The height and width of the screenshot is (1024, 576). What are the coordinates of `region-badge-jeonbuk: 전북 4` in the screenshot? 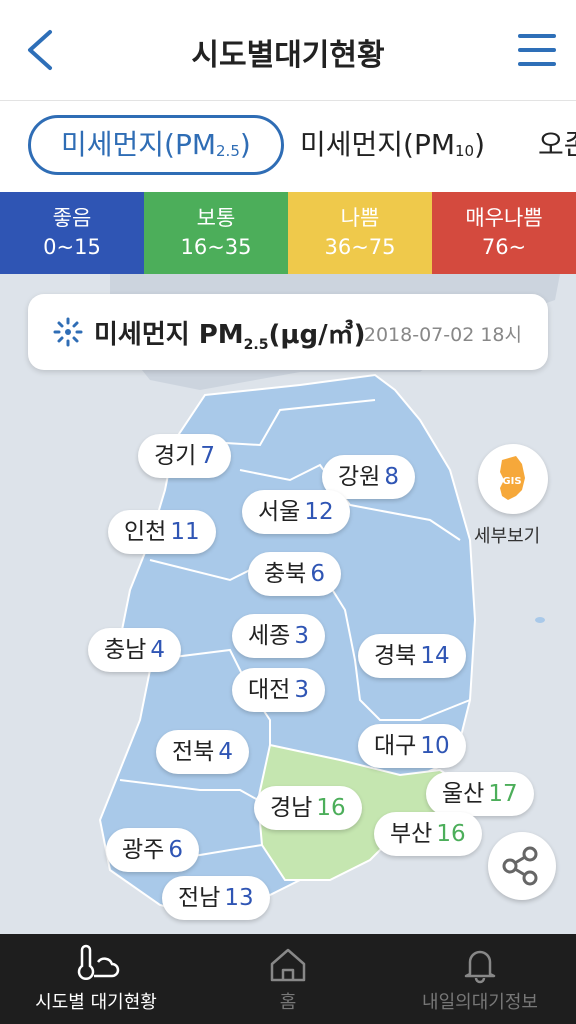 It's located at (202, 752).